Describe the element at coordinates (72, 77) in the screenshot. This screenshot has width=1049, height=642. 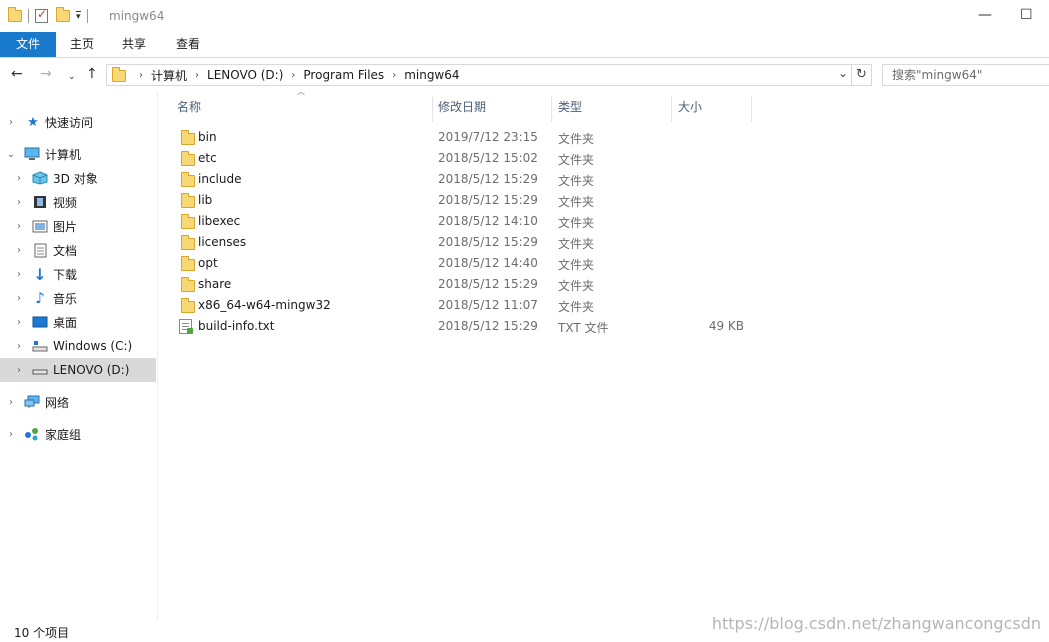
I see `recent-locations-chevron-icon: ⌄` at that location.